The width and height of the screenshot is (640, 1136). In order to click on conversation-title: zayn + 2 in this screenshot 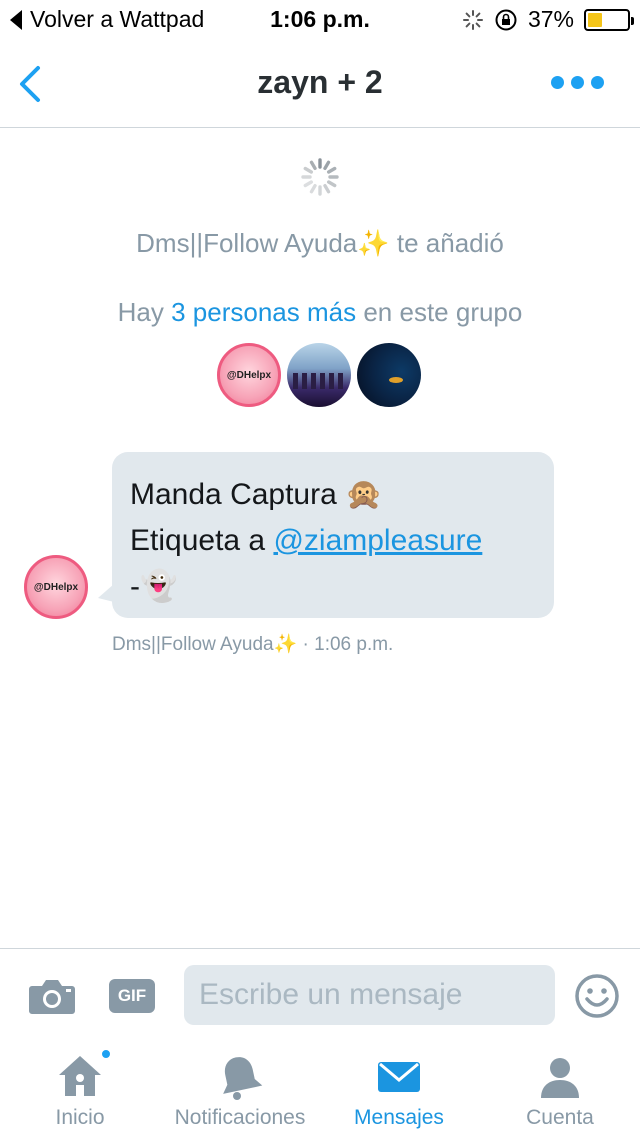, I will do `click(320, 82)`.